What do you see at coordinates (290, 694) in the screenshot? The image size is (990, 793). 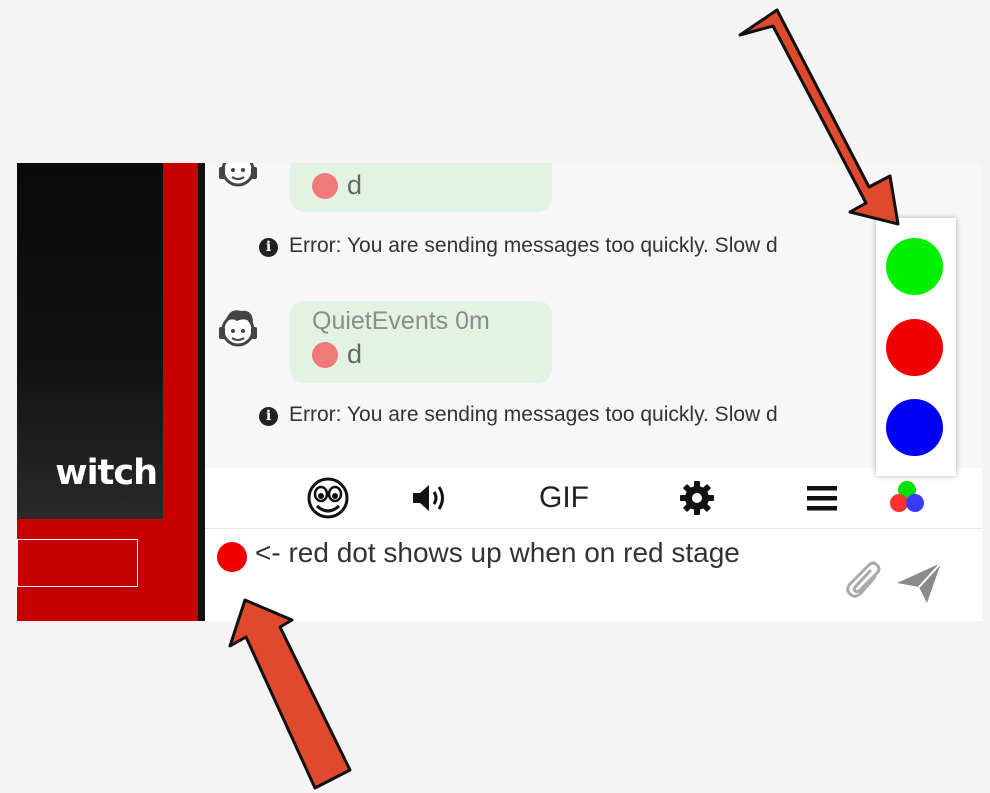 I see `annotation-arrow-up` at bounding box center [290, 694].